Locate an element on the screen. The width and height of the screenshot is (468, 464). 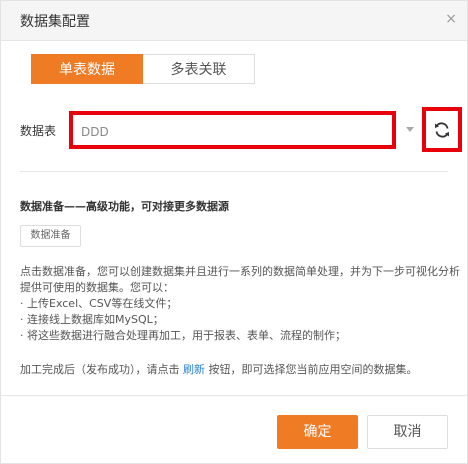
datasource-select: DDD is located at coordinates (232, 130).